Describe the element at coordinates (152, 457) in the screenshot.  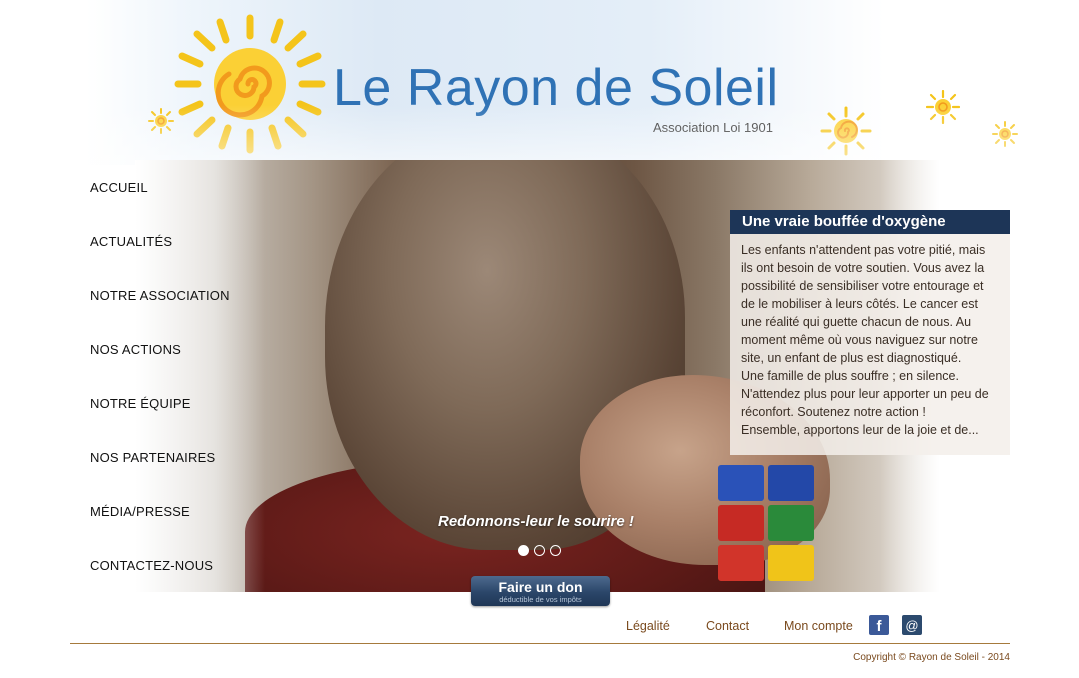
I see `nav-item-nos-partenaires: NOS PARTENAIRES` at that location.